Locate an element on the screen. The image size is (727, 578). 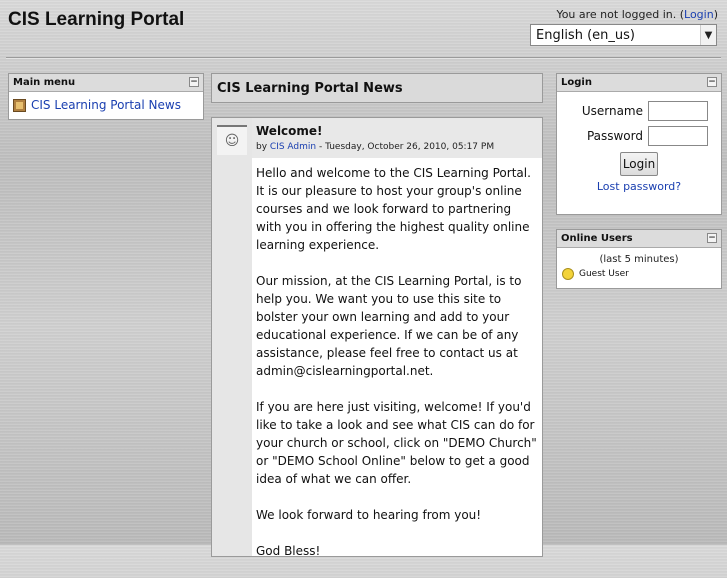
post-author-link: CIS Admin is located at coordinates (293, 147).